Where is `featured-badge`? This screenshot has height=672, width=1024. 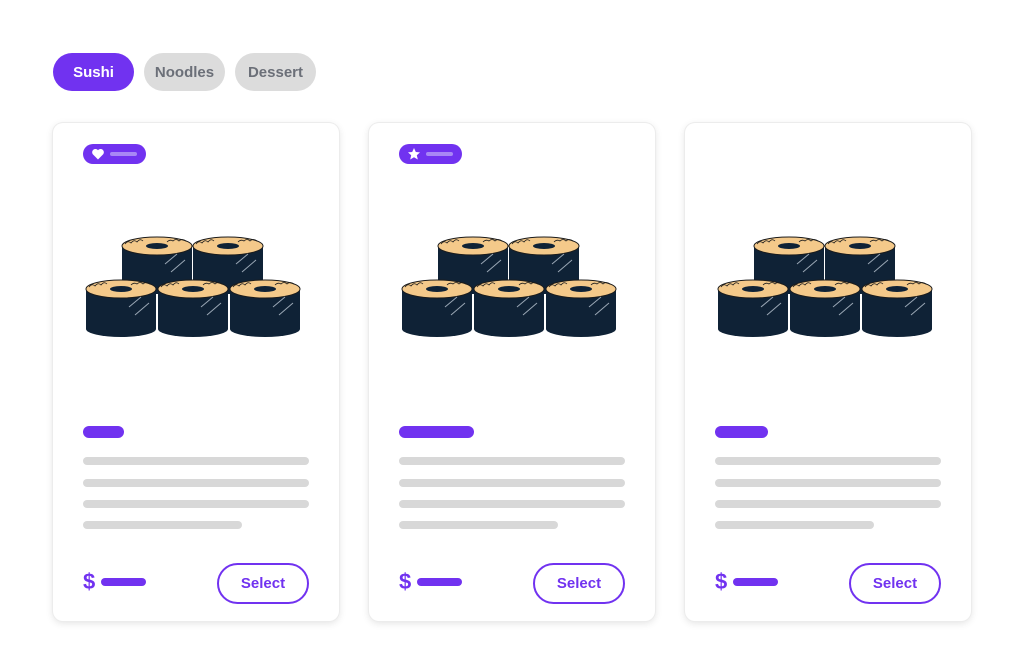 featured-badge is located at coordinates (430, 154).